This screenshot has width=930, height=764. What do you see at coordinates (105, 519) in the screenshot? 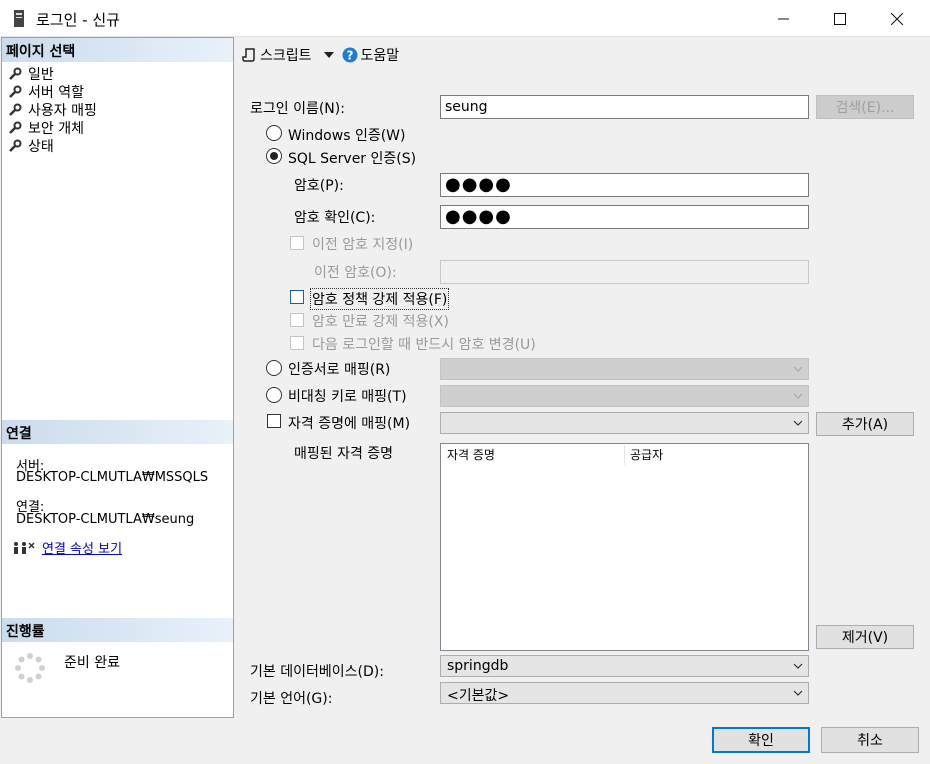
I see `connection-value: DESKTOP-CLMUTLA₩seung` at bounding box center [105, 519].